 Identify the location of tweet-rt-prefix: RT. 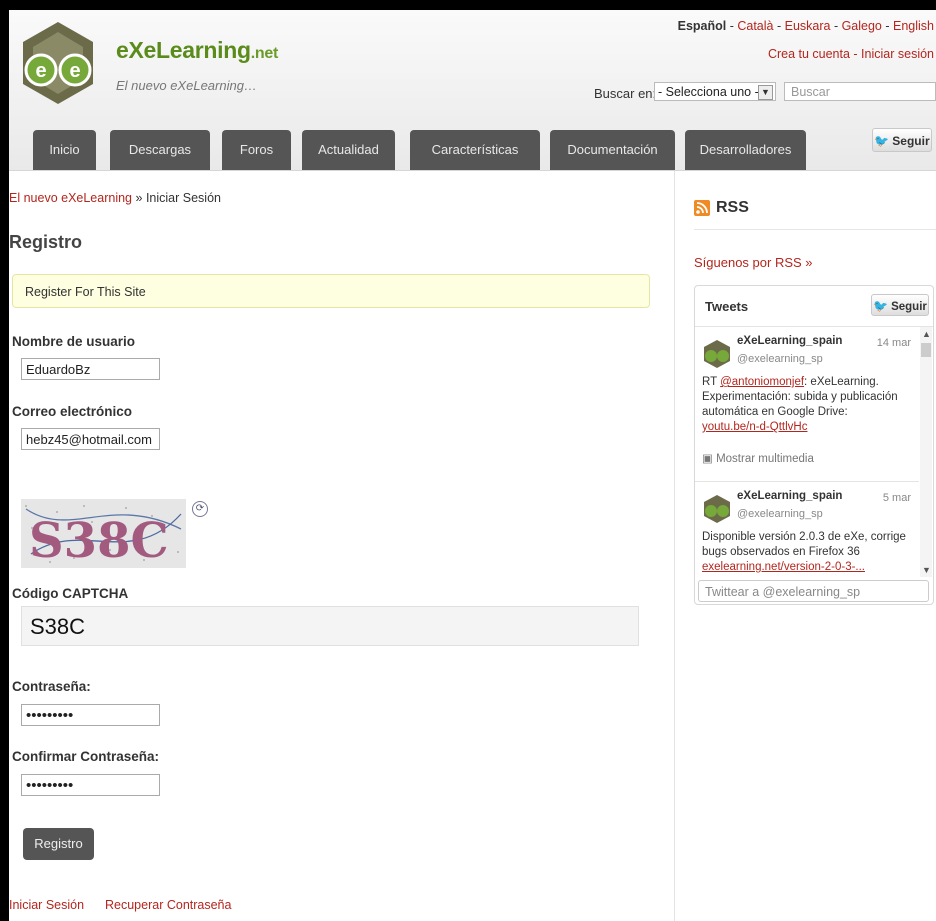
(711, 382).